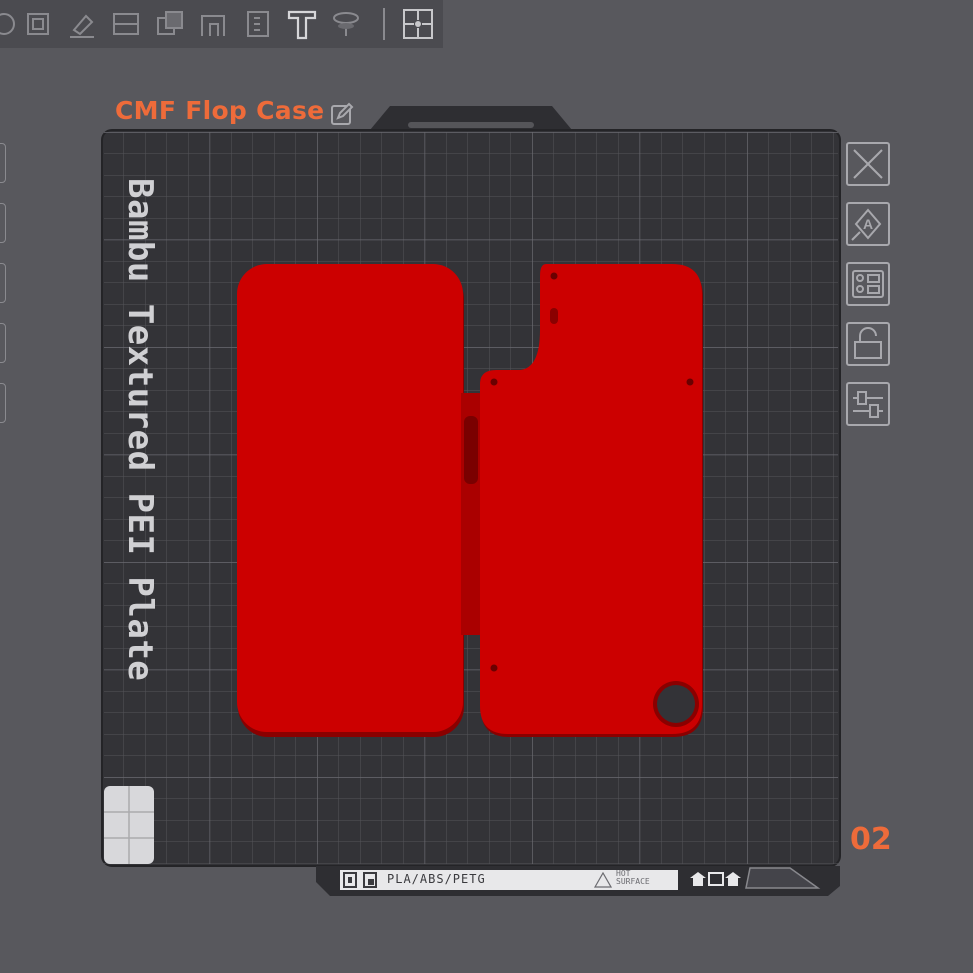 This screenshot has height=973, width=973. I want to click on arrange-button, so click(868, 284).